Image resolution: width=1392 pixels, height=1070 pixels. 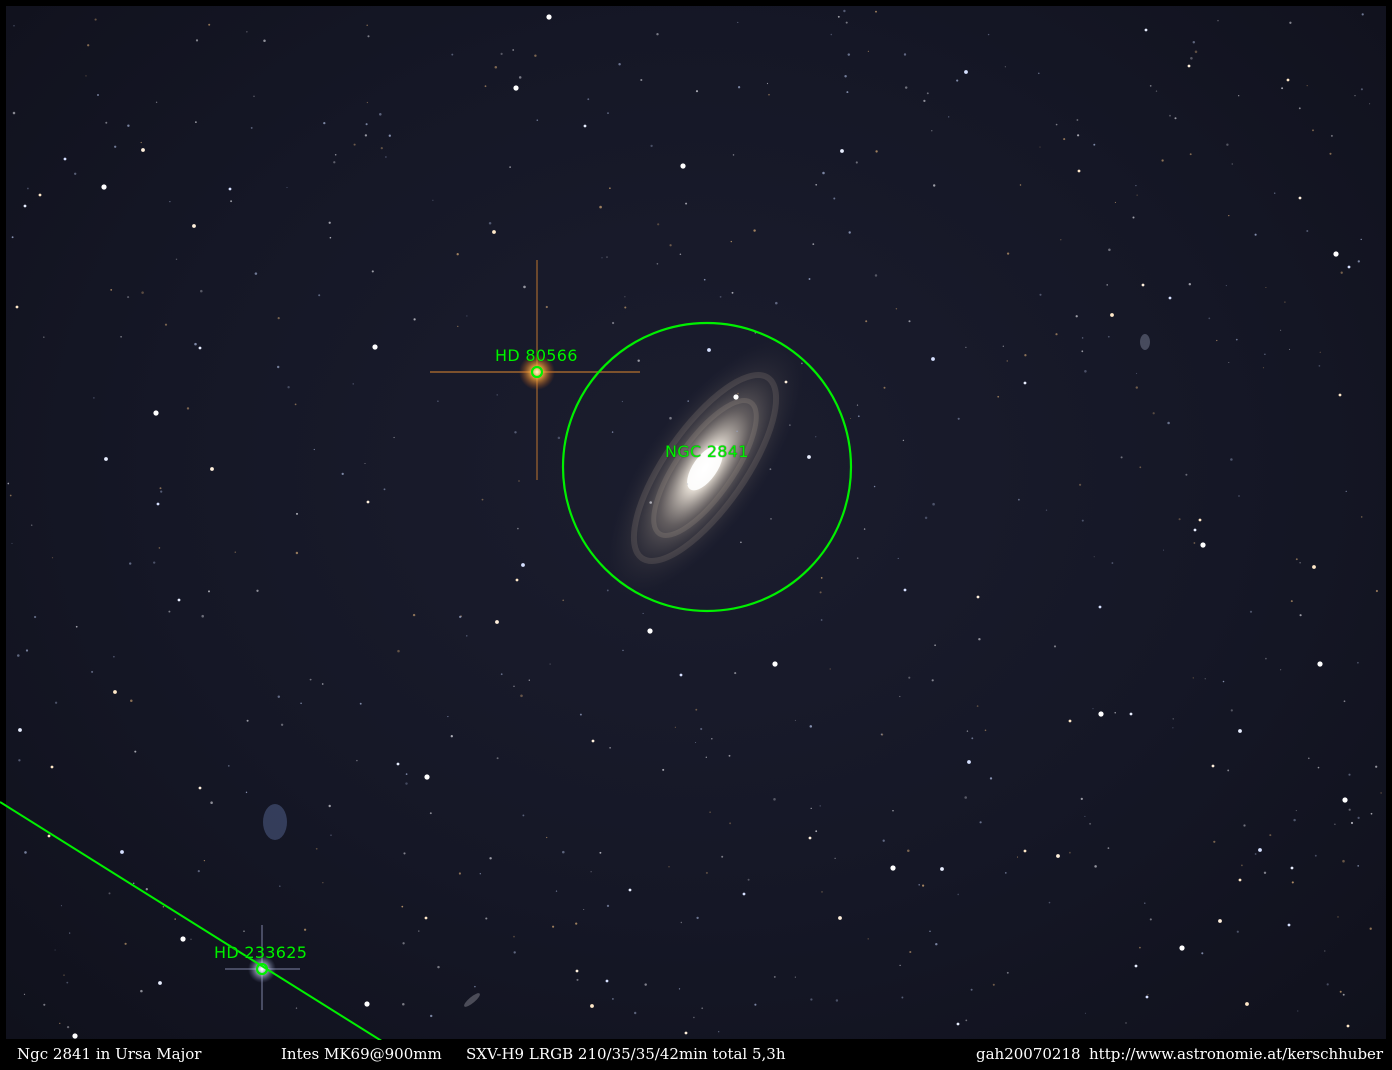 I want to click on caption-title: Ngc 2841 in Ursa Major, so click(x=109, y=1054).